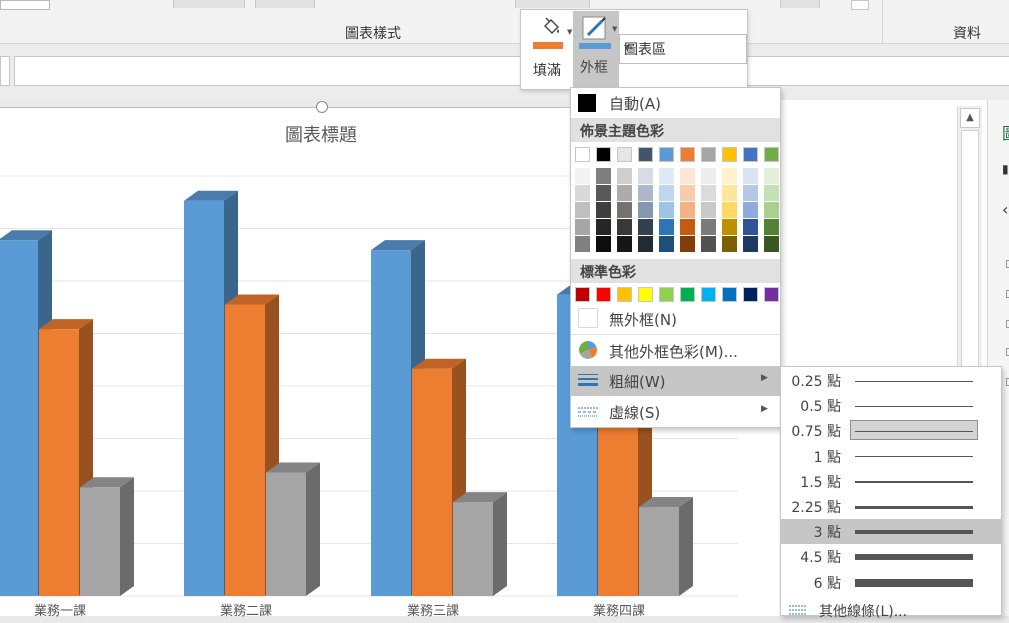 This screenshot has width=1009, height=623. I want to click on formula-input, so click(511, 71).